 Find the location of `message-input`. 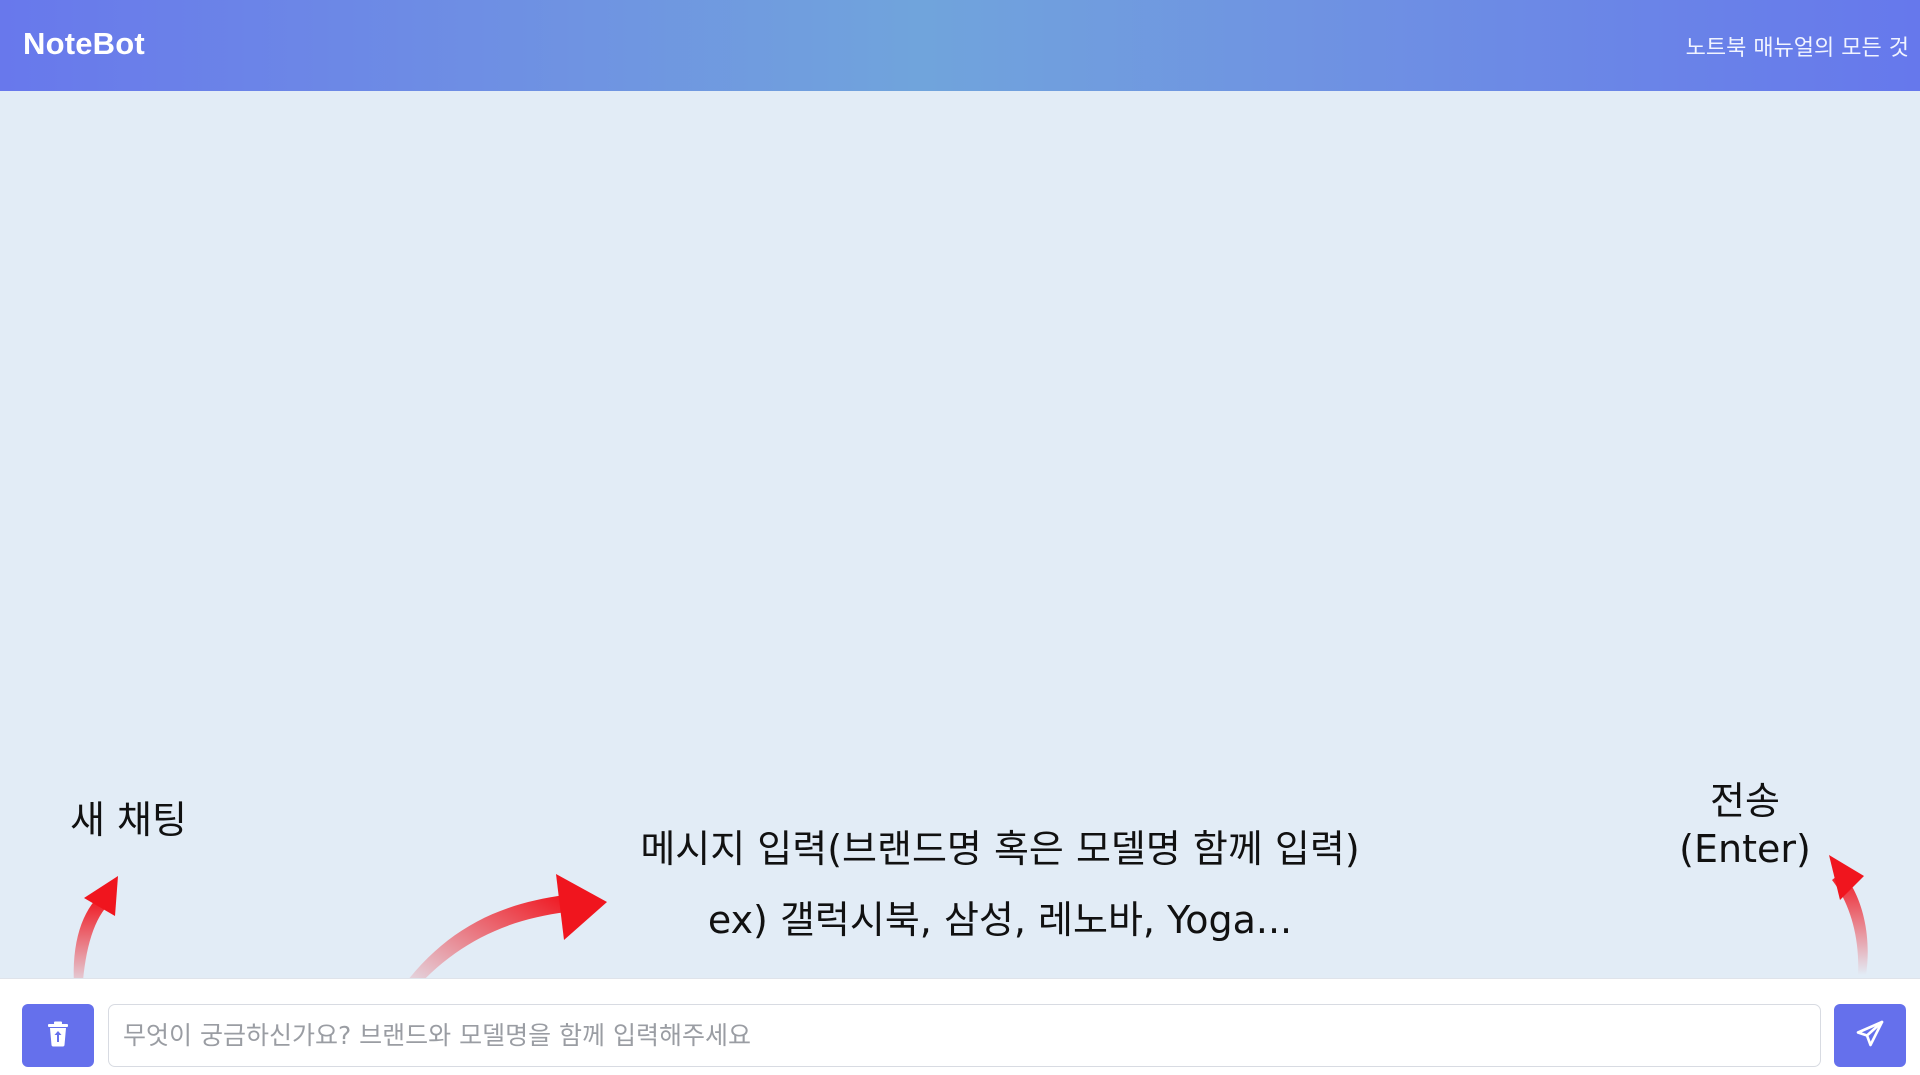

message-input is located at coordinates (964, 1035).